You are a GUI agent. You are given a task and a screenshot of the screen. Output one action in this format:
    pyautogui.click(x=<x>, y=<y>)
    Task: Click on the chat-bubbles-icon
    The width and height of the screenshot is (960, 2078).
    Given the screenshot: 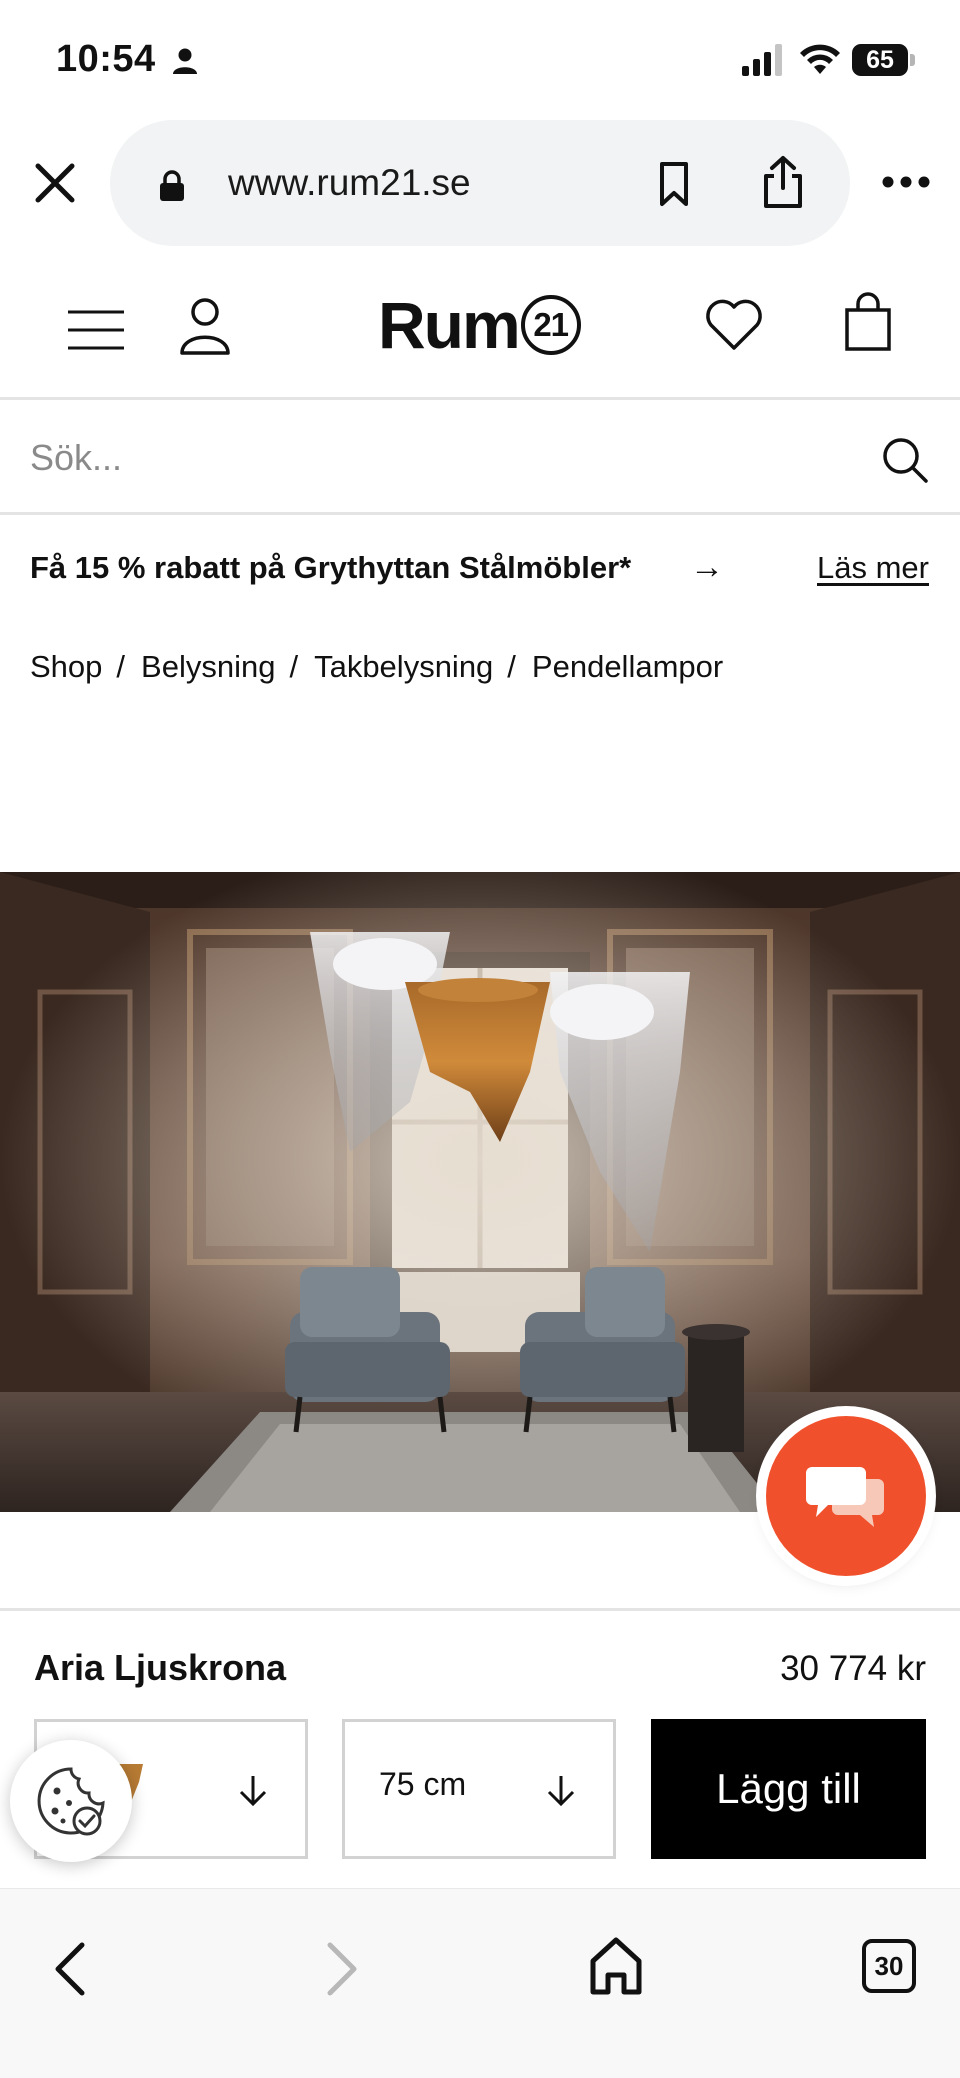 What is the action you would take?
    pyautogui.click(x=845, y=1497)
    